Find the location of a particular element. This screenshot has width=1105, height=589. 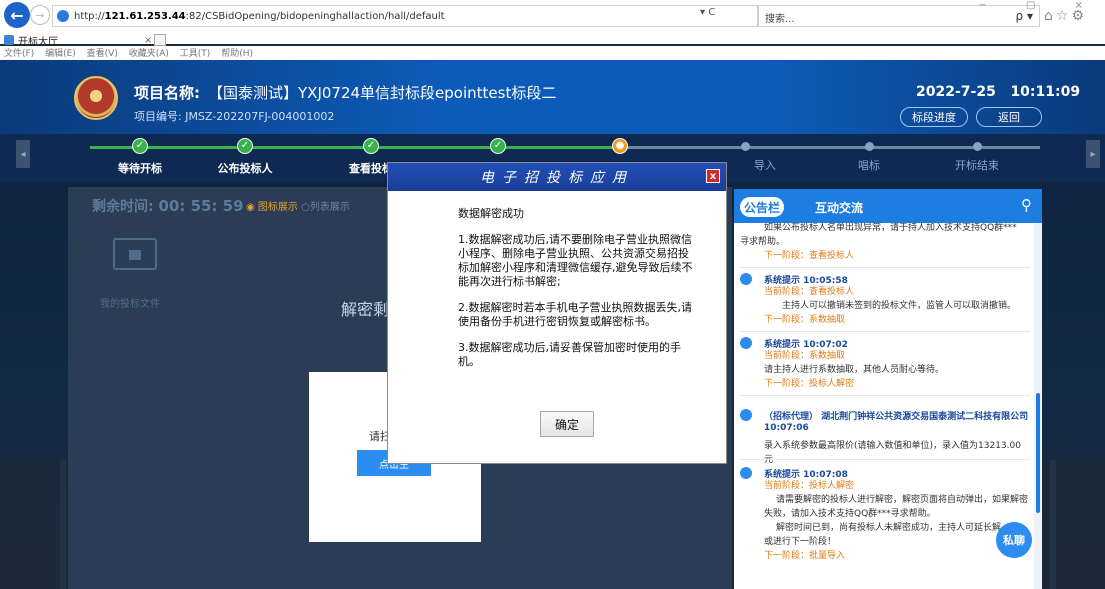

radio-checked-icon: ◉ is located at coordinates (250, 207).